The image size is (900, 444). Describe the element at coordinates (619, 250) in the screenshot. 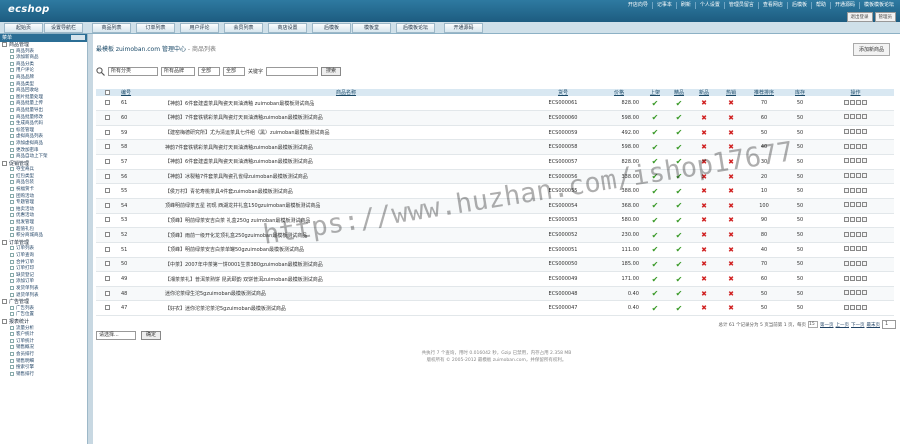

I see `goods-price: 111.00` at that location.